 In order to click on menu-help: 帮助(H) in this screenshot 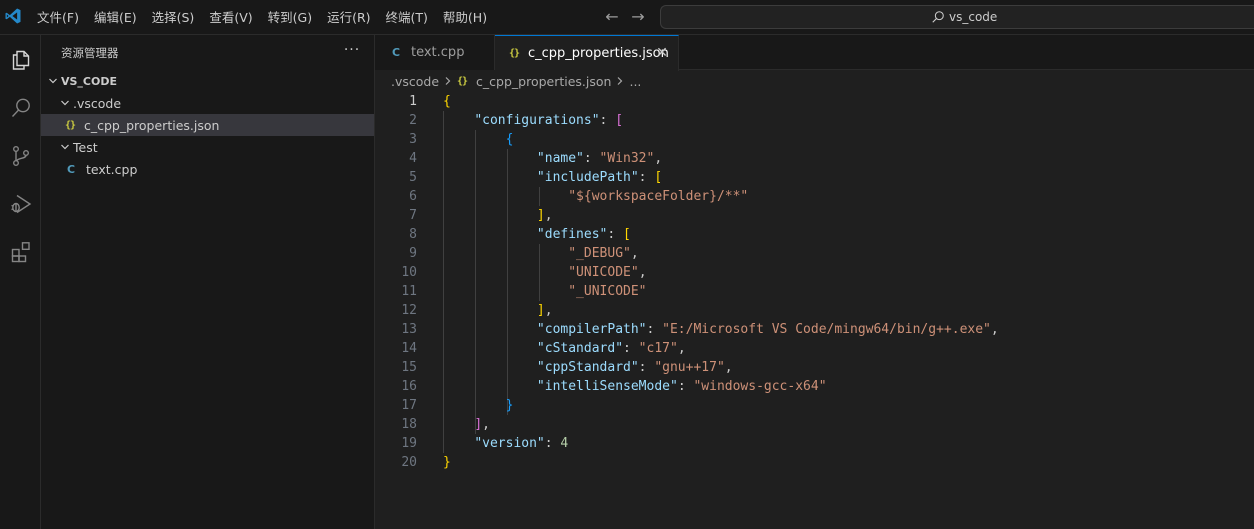, I will do `click(464, 17)`.